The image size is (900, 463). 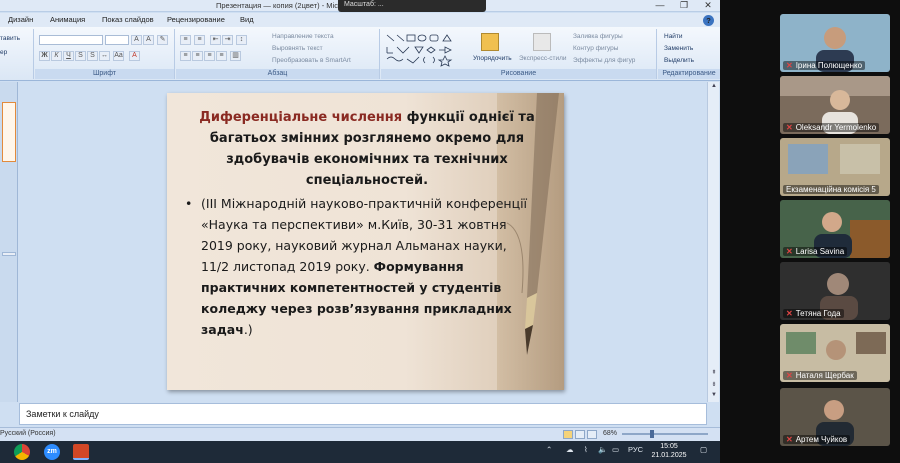 I want to click on participant-tile: ✕ Larisa Savina, so click(x=835, y=229).